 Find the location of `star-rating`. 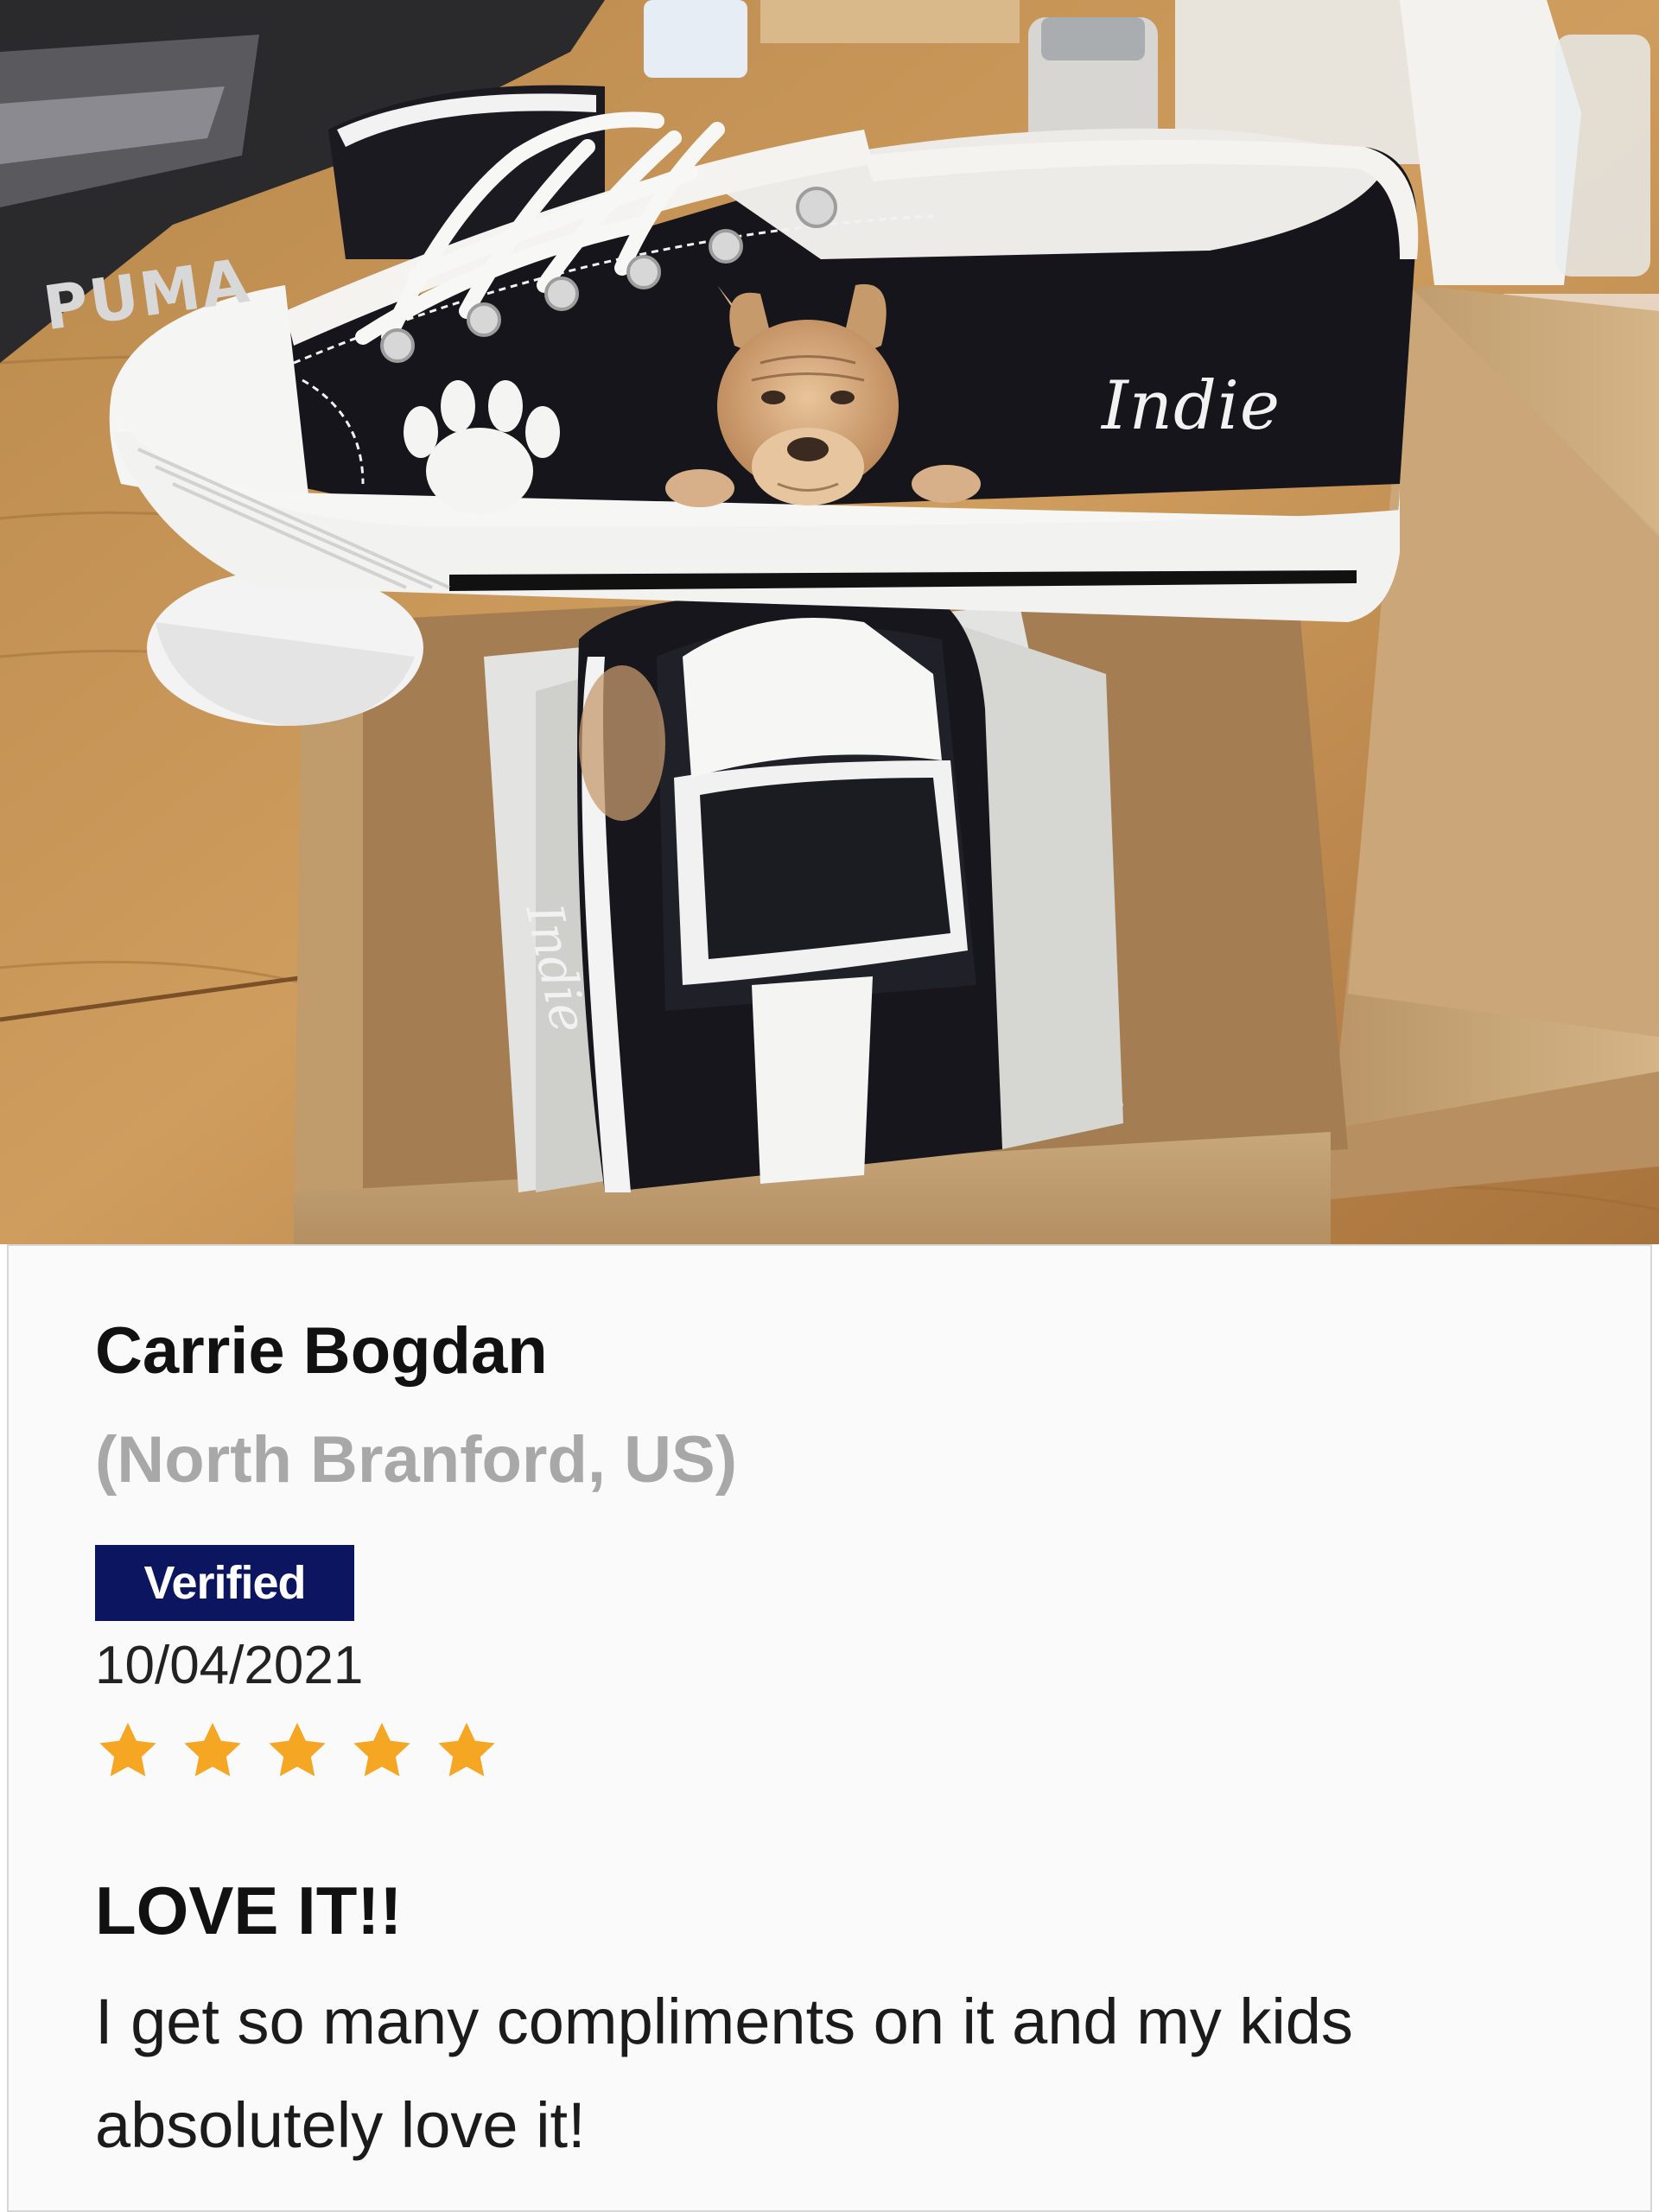

star-rating is located at coordinates (297, 1750).